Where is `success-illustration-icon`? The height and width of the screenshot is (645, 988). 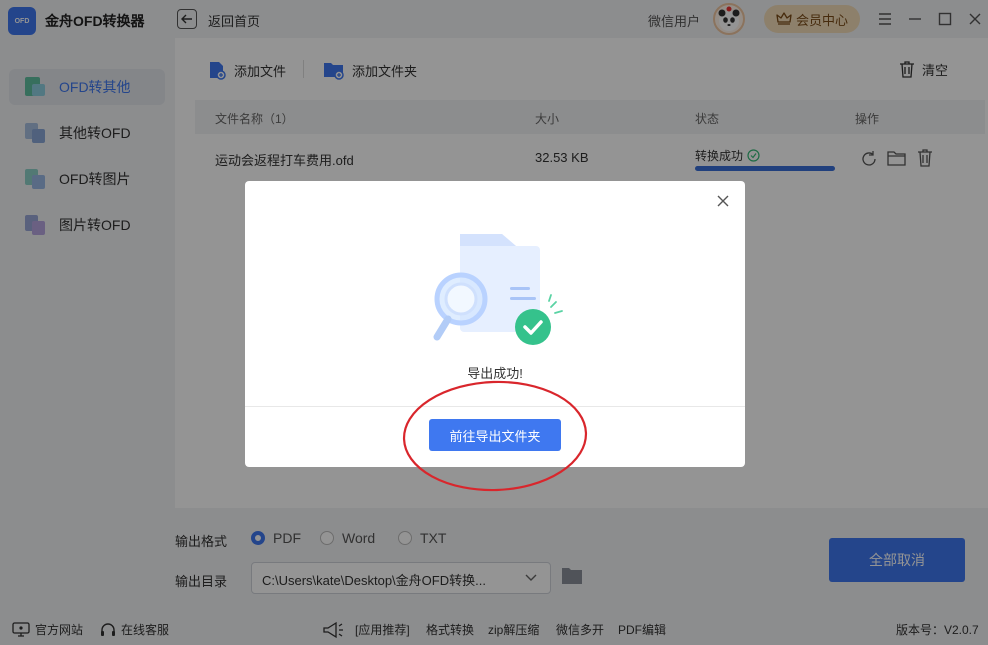 success-illustration-icon is located at coordinates (498, 289).